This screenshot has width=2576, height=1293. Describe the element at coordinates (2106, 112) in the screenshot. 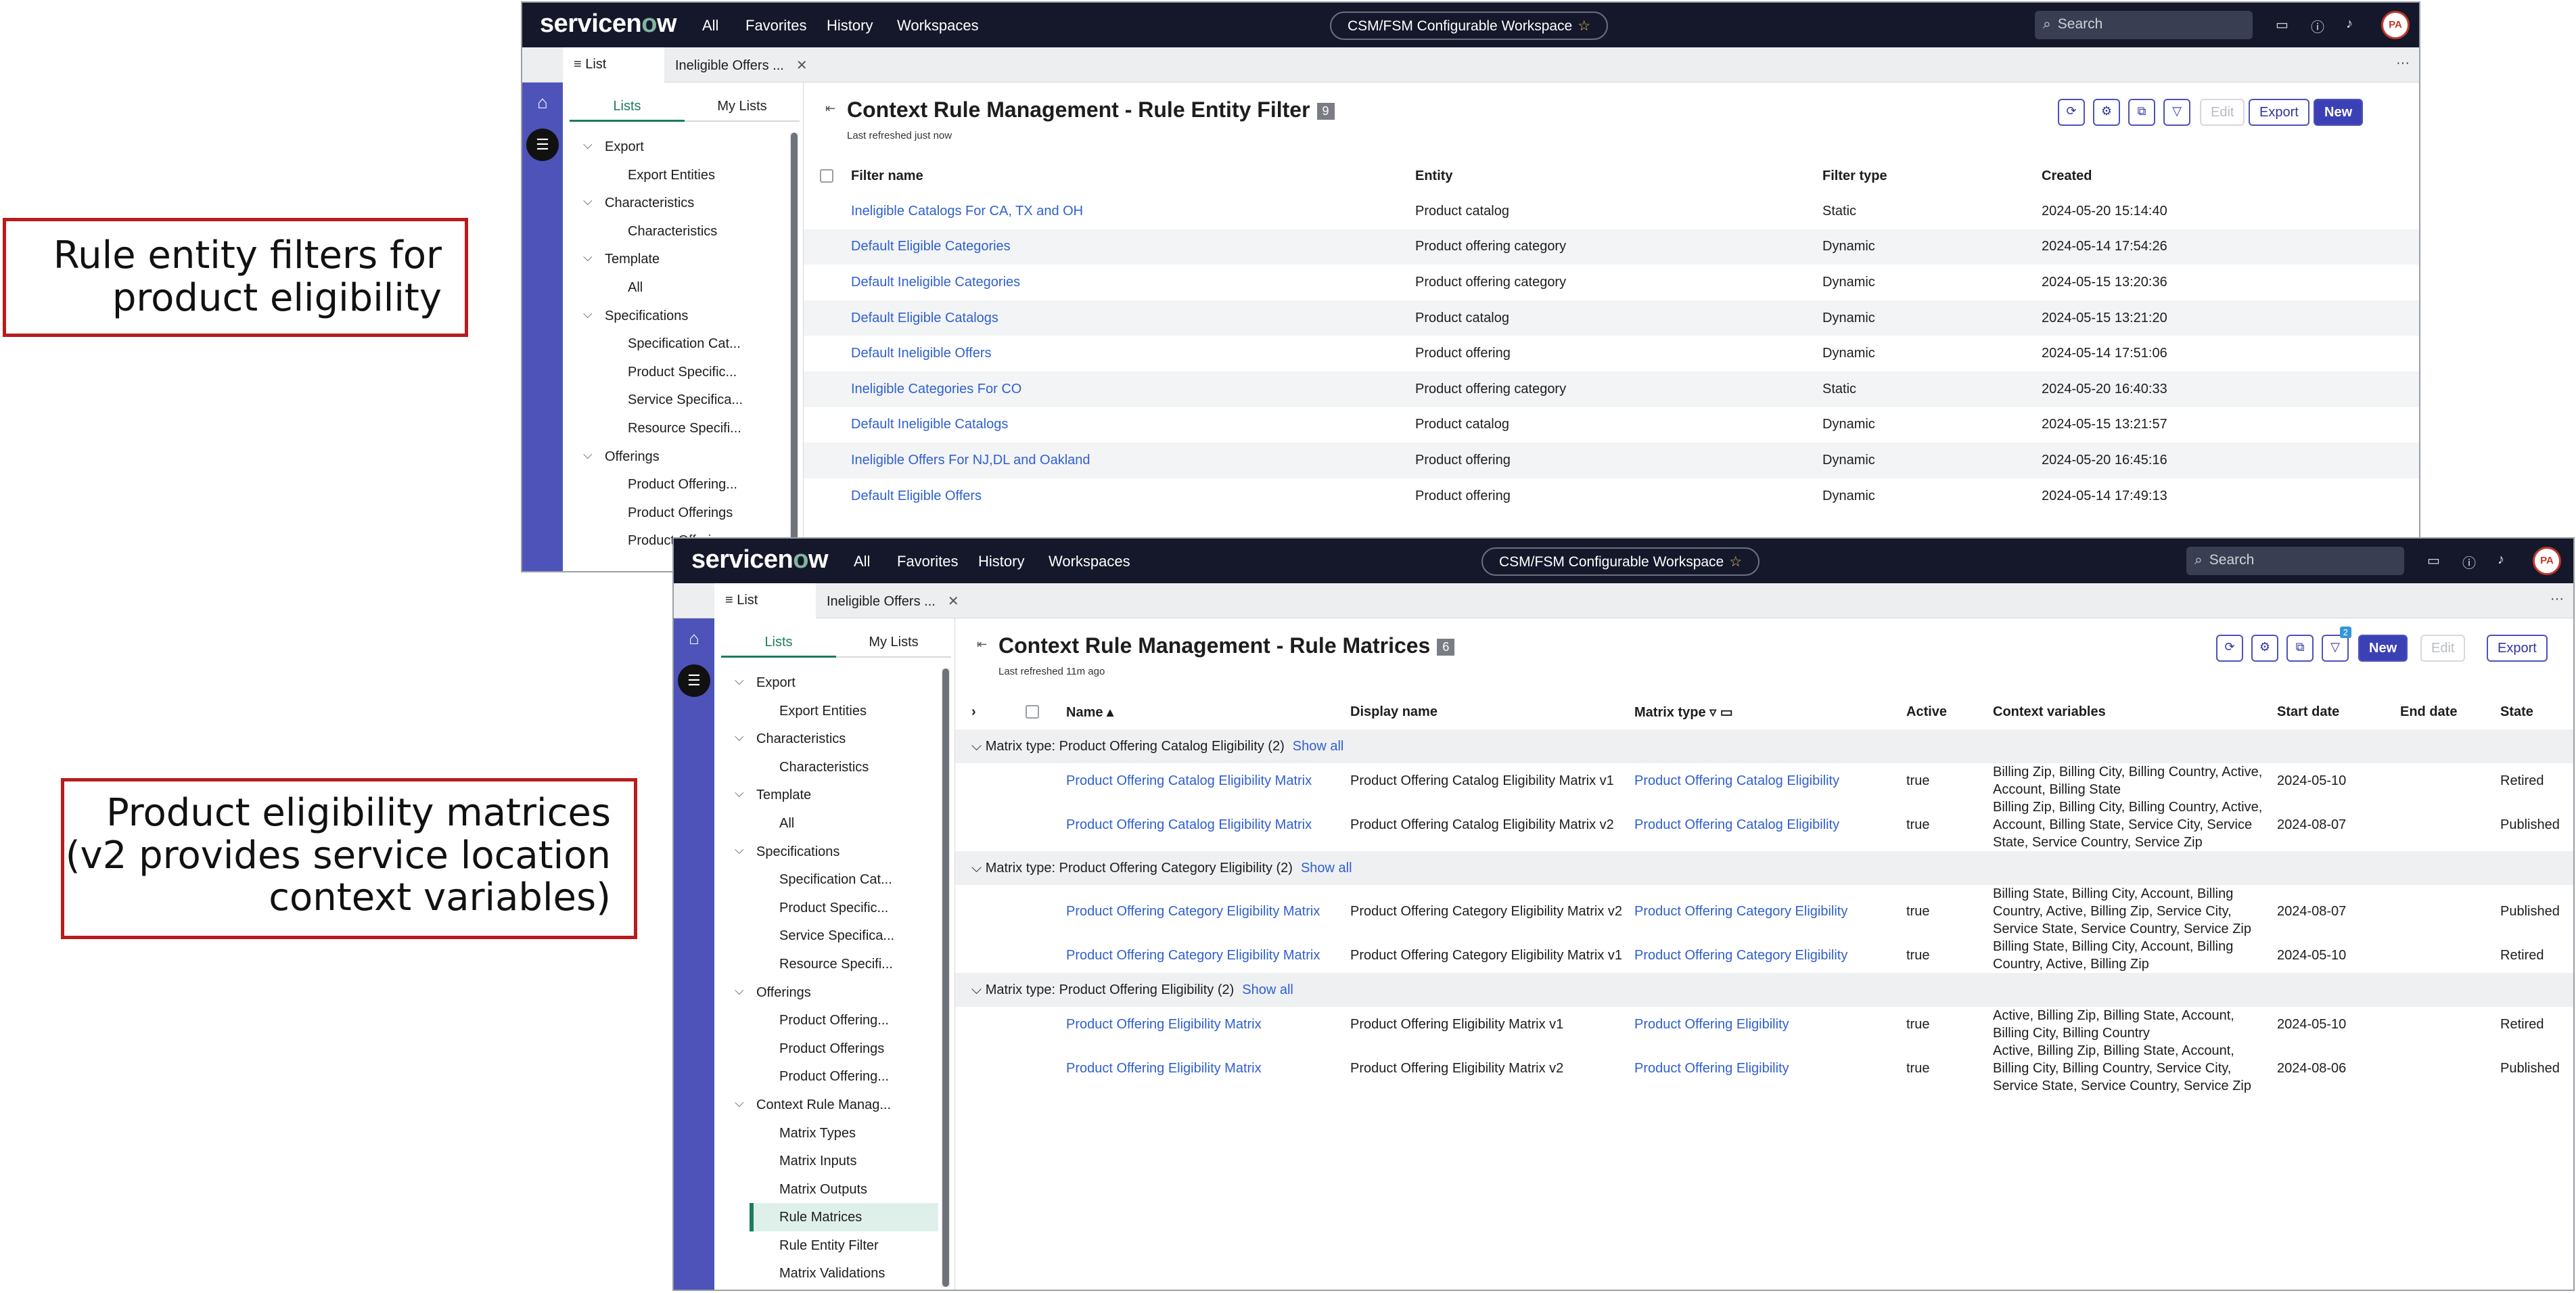

I see `settings-button: ⚙` at that location.